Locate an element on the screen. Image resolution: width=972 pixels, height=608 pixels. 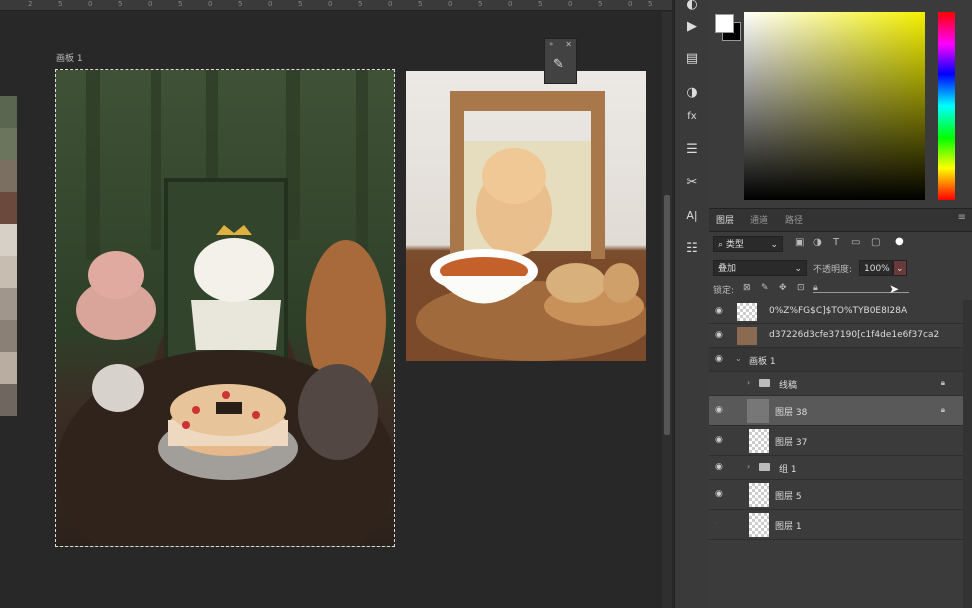
play-icon: ▶ is located at coordinates (692, 27).